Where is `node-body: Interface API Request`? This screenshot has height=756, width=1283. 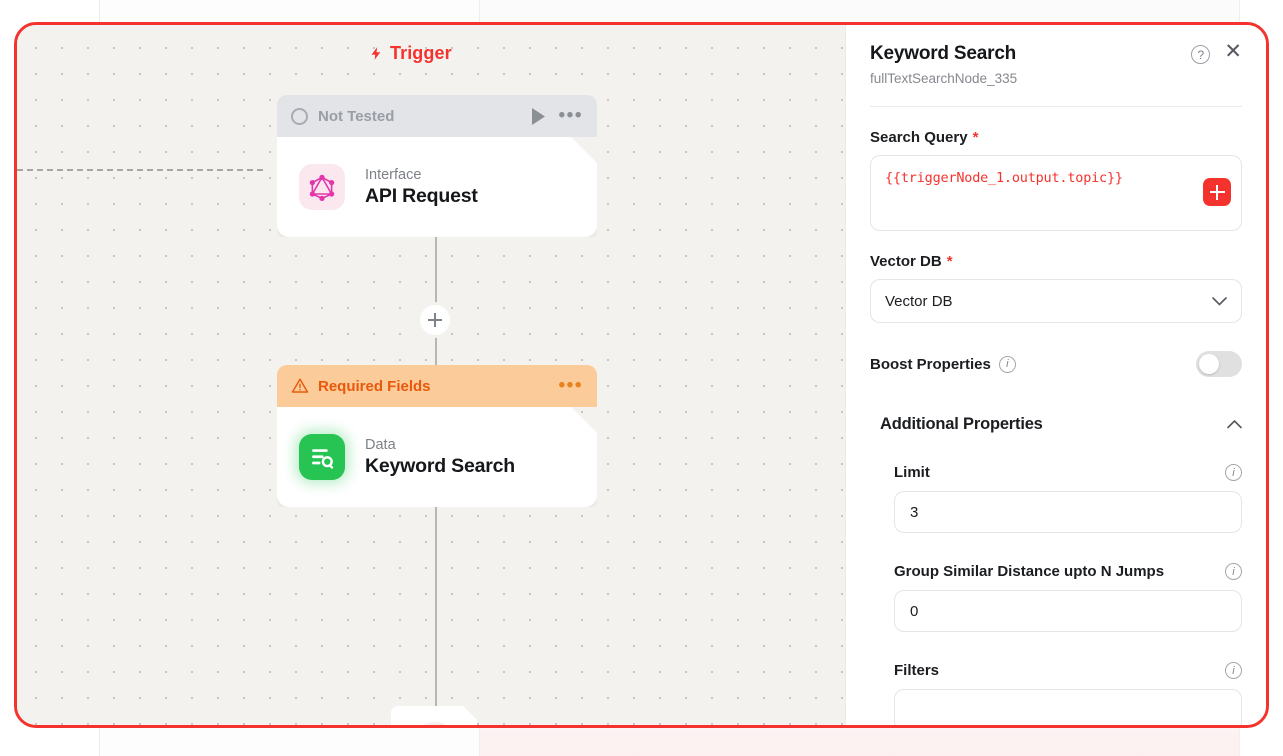
node-body: Interface API Request is located at coordinates (437, 187).